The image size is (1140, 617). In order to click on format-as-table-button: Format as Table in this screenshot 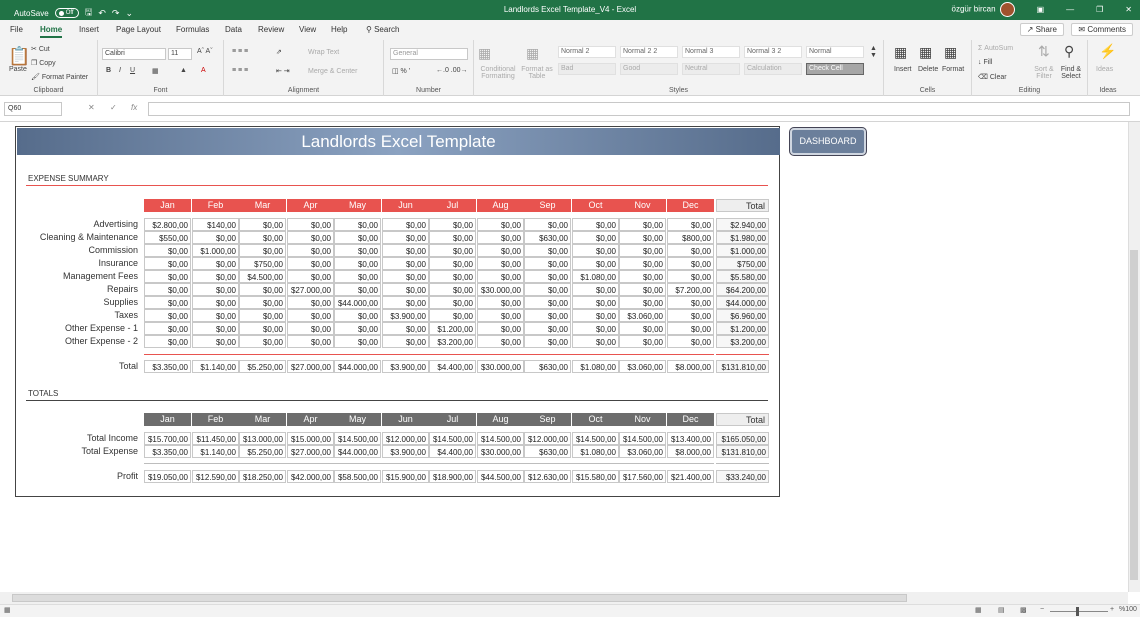, I will do `click(537, 73)`.